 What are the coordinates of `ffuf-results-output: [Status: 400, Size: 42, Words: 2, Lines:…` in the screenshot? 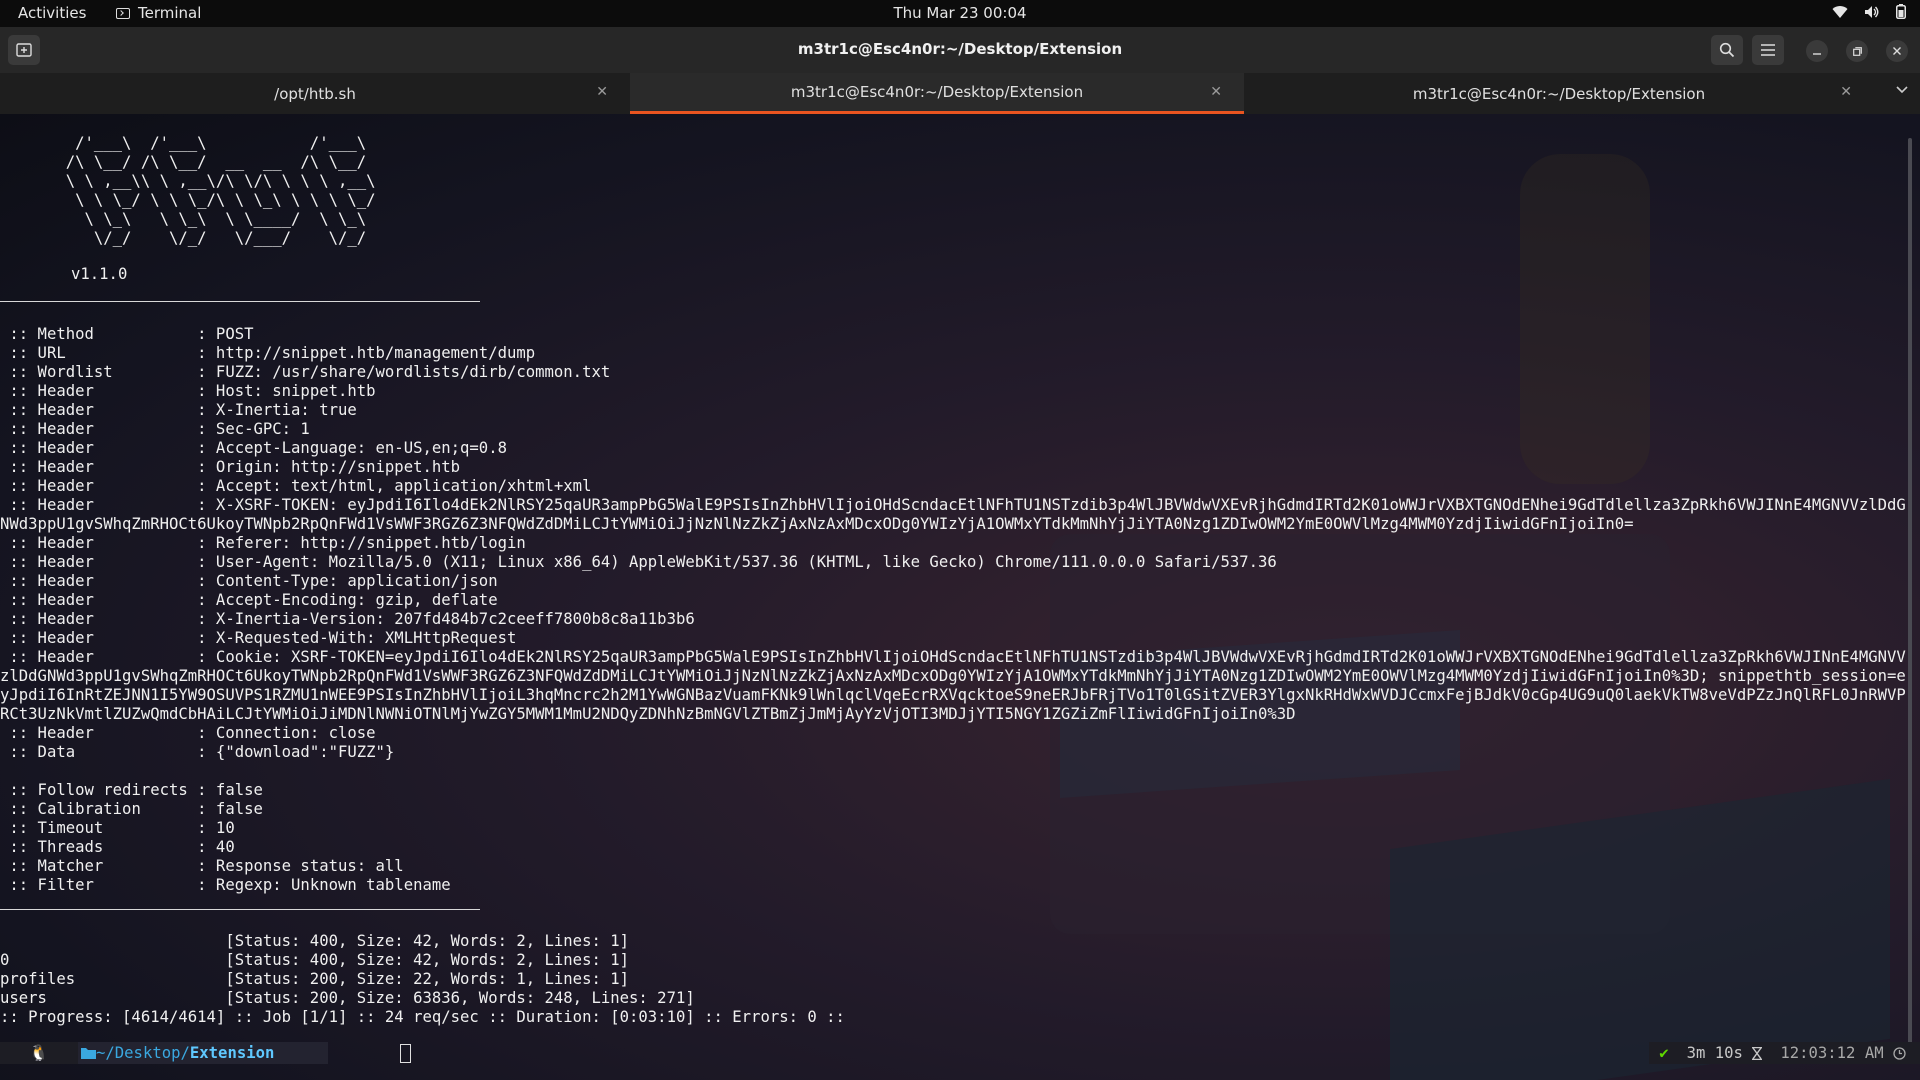 It's located at (422, 979).